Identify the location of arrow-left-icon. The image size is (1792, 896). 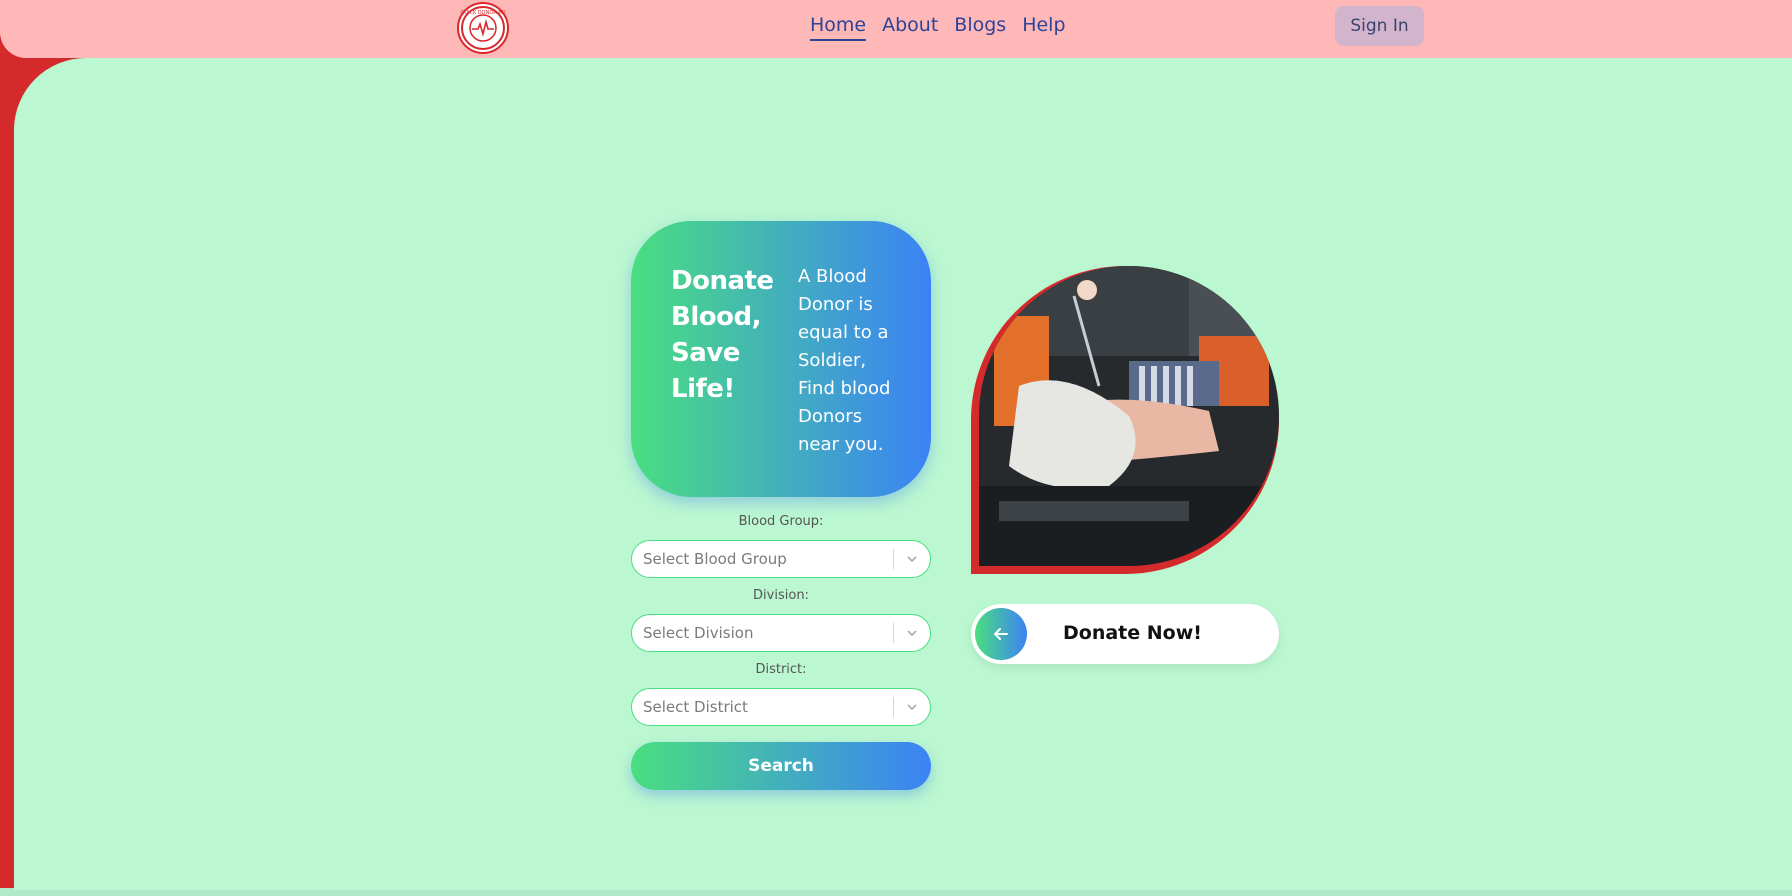
(1001, 634).